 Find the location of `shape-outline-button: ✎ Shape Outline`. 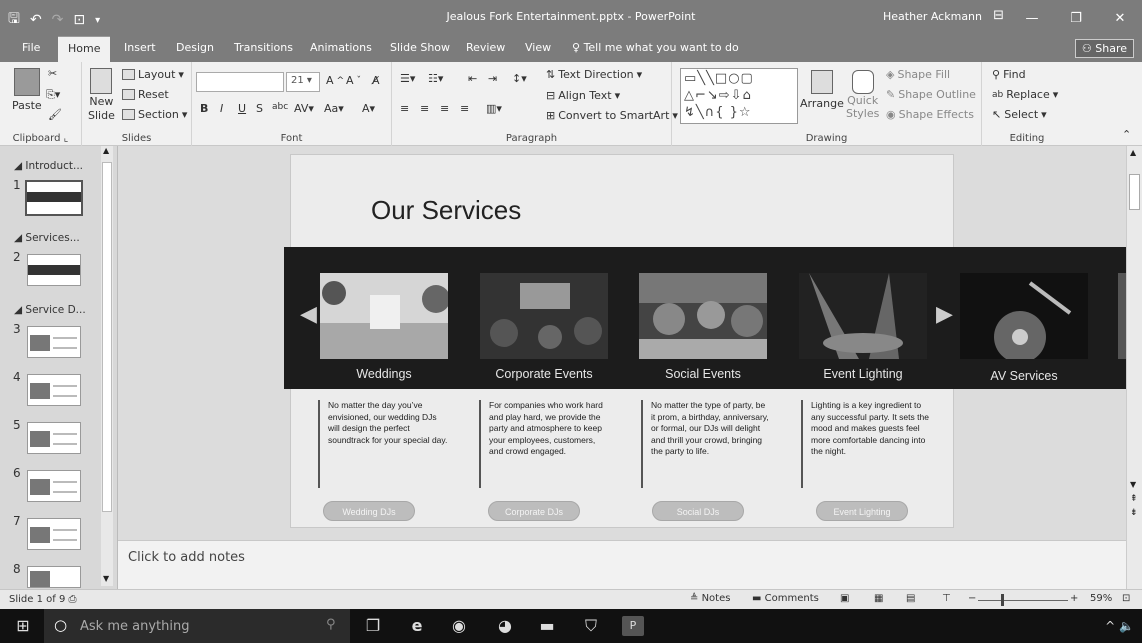

shape-outline-button: ✎ Shape Outline is located at coordinates (931, 94).